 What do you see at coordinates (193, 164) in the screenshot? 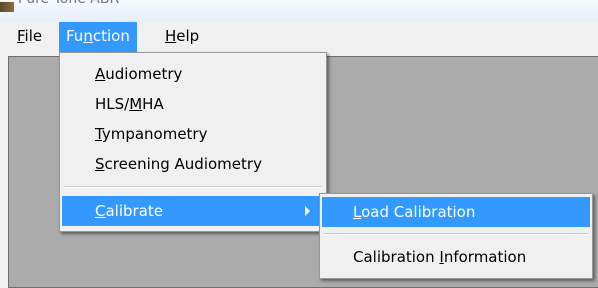
I see `menu-item-screening-audiometry: Screening Audiometry` at bounding box center [193, 164].